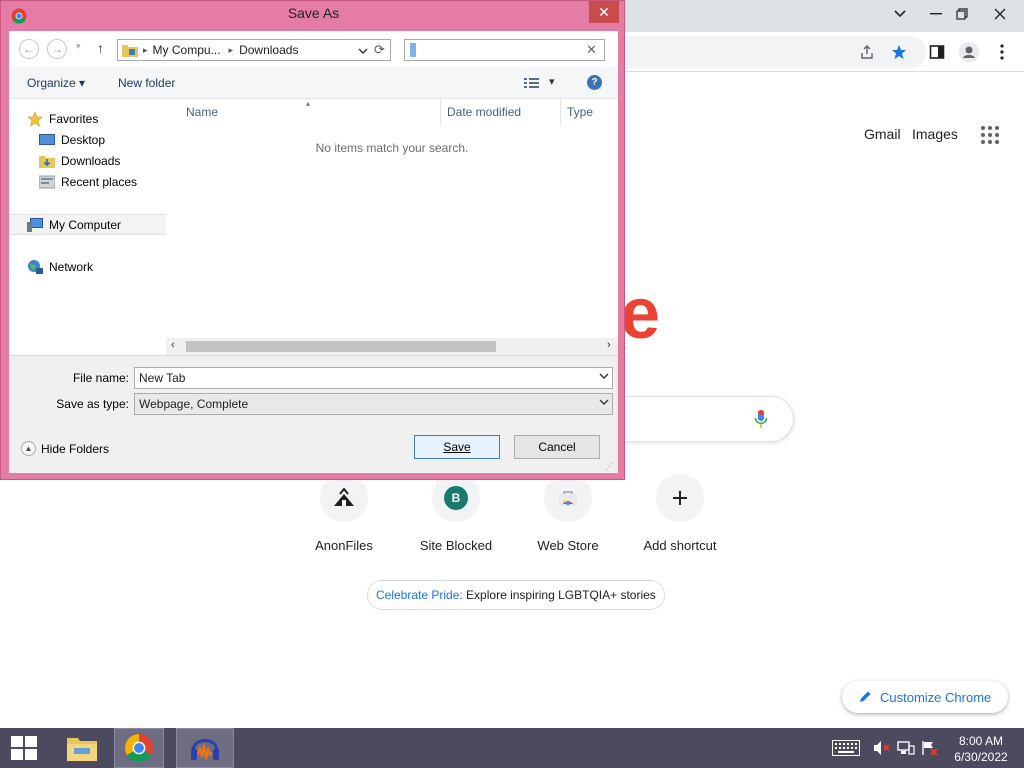 Image resolution: width=1024 pixels, height=768 pixels. Describe the element at coordinates (419, 595) in the screenshot. I see `pride-link: Celebrate Pride:` at that location.